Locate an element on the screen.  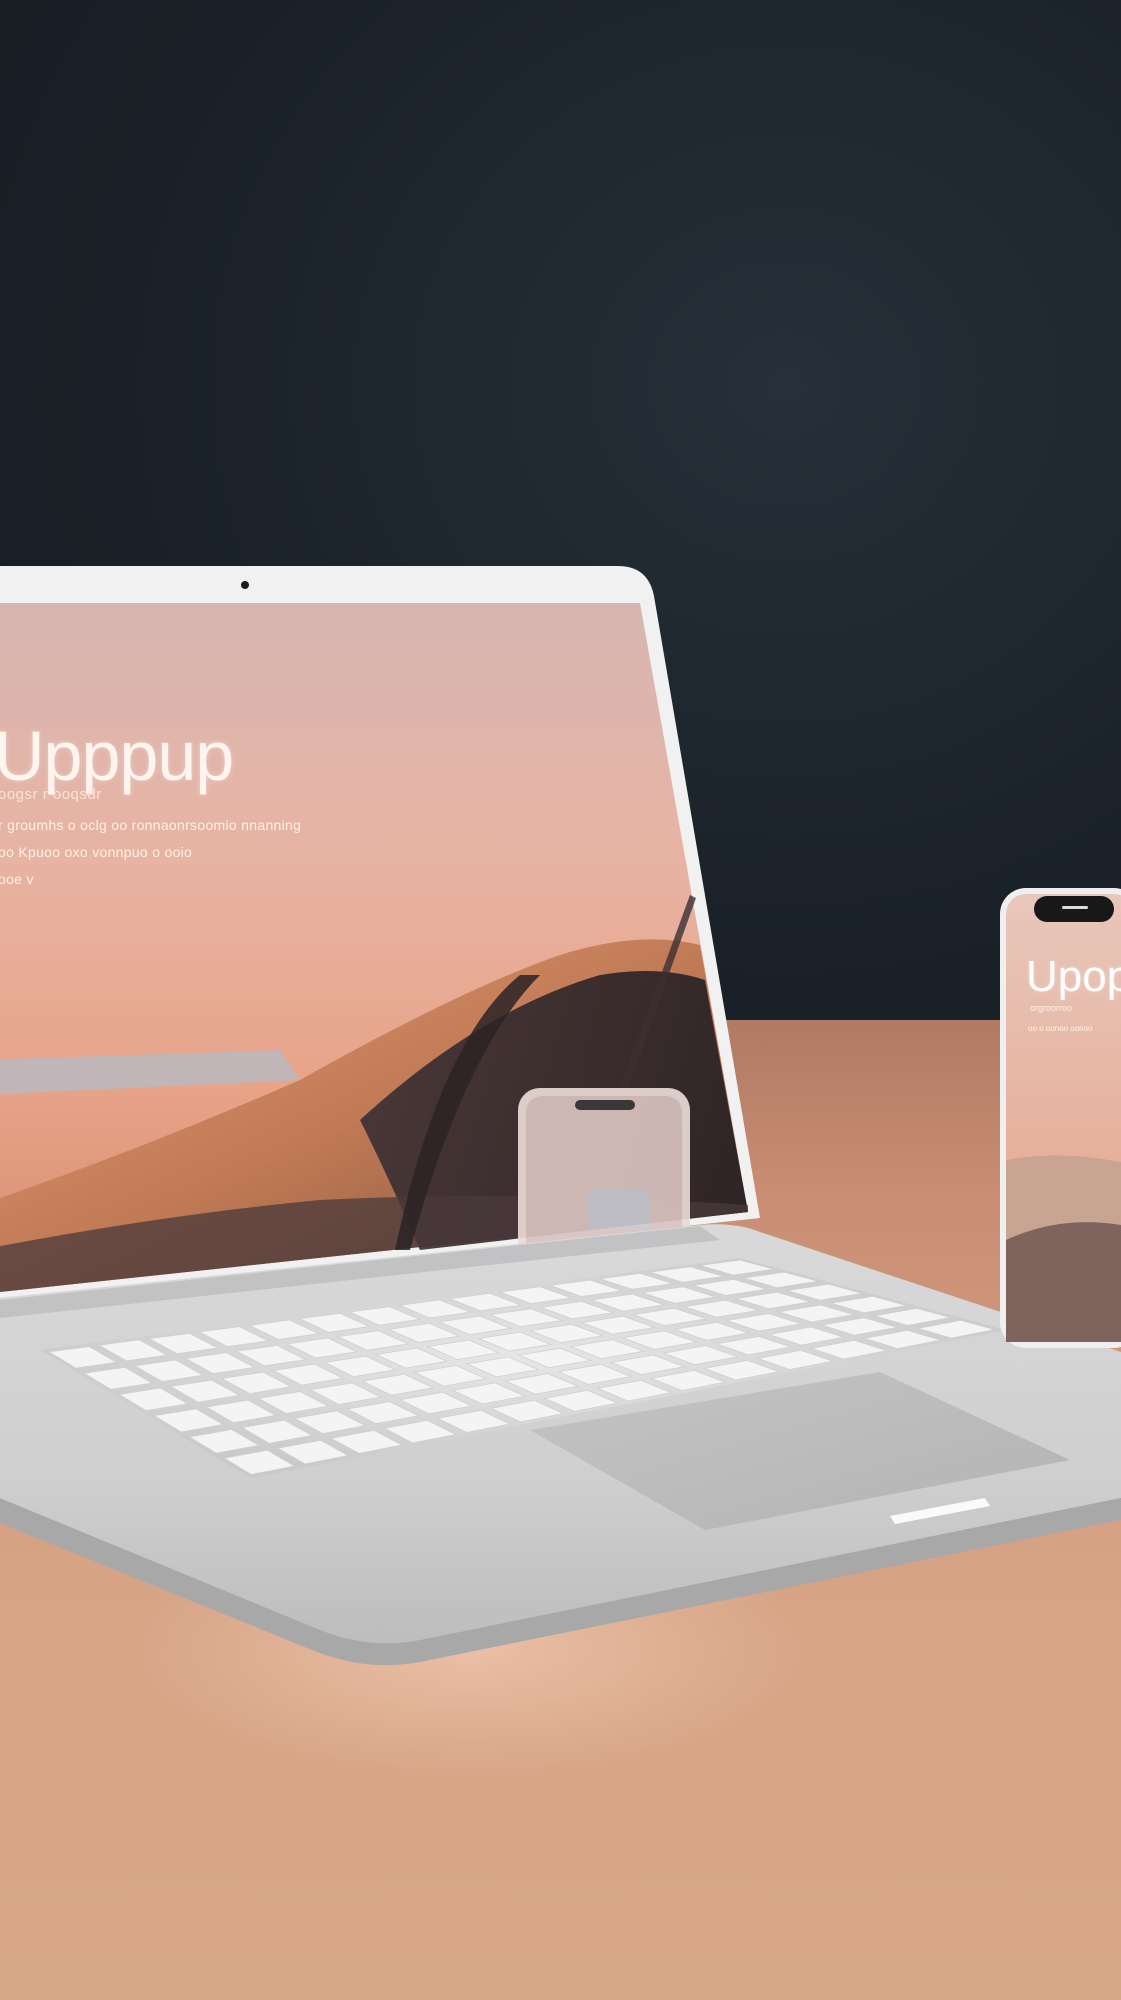
laptop-screen-line: oo Kpuoo oxo vonnpuo o ooio is located at coordinates (96, 852).